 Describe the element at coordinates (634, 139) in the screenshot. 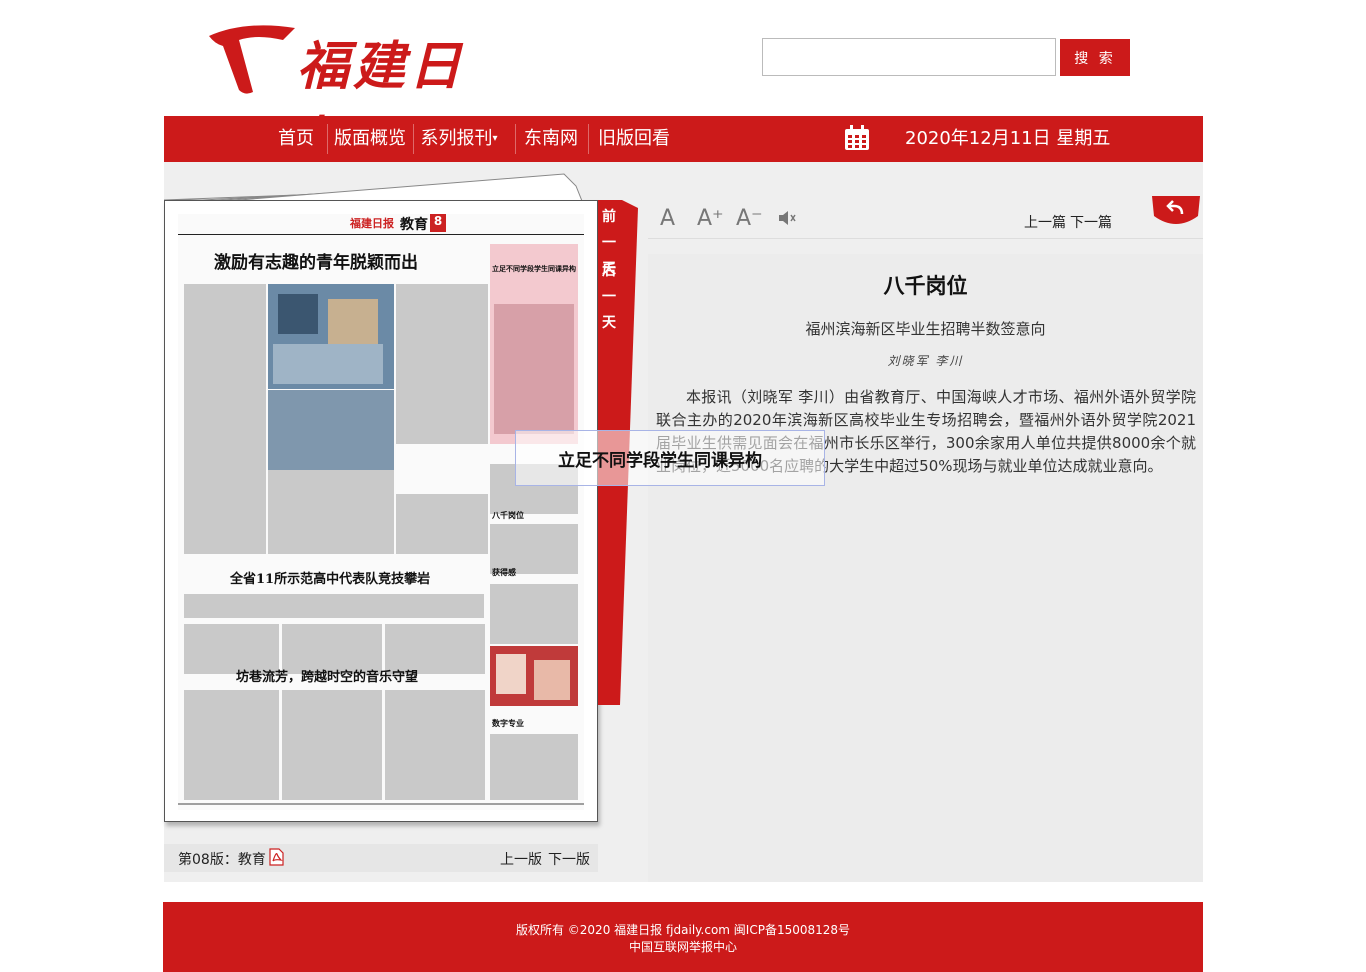

I see `nav-old-version: 旧版回看` at that location.